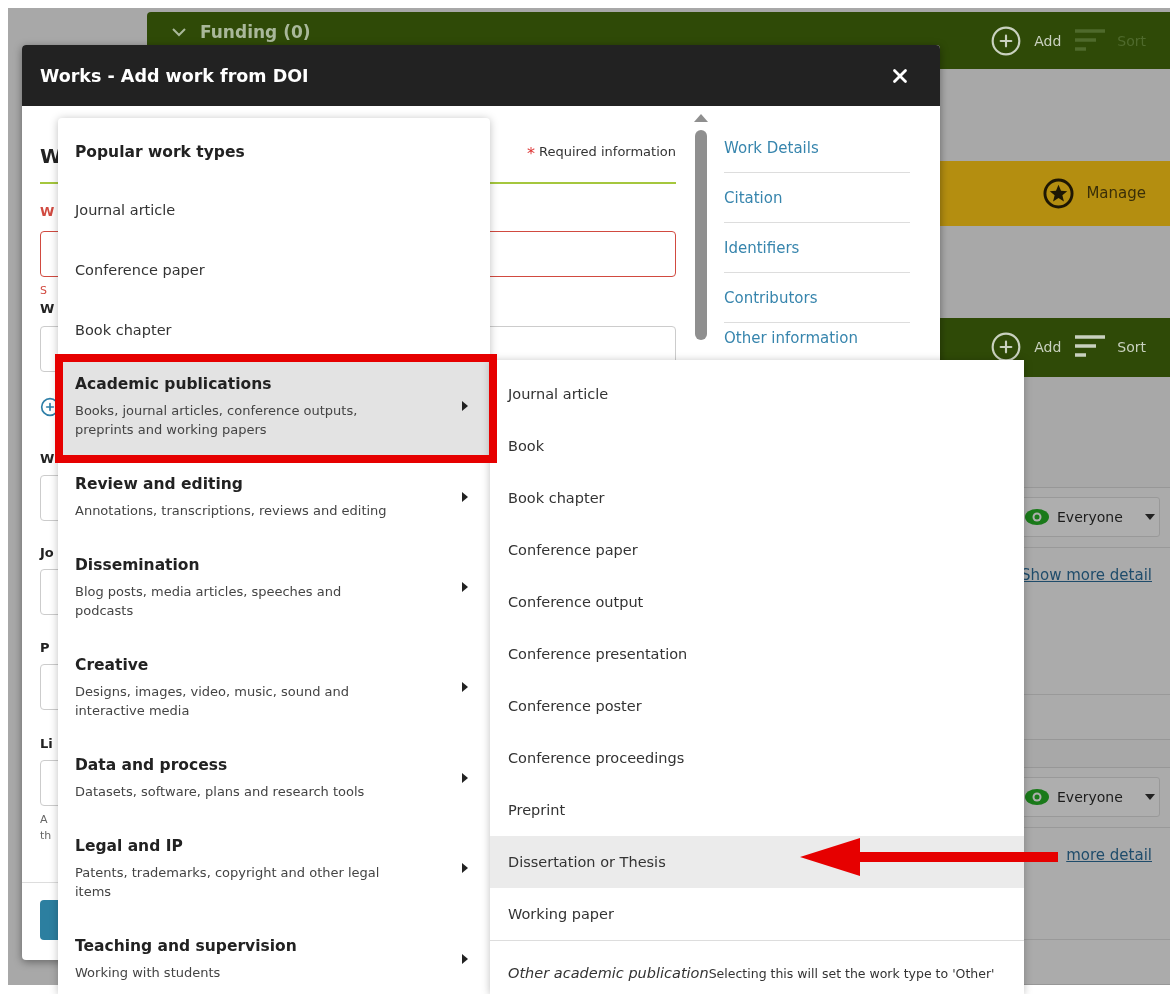 This screenshot has width=1170, height=994. Describe the element at coordinates (757, 654) in the screenshot. I see `submenu-item: Conference presentation` at that location.